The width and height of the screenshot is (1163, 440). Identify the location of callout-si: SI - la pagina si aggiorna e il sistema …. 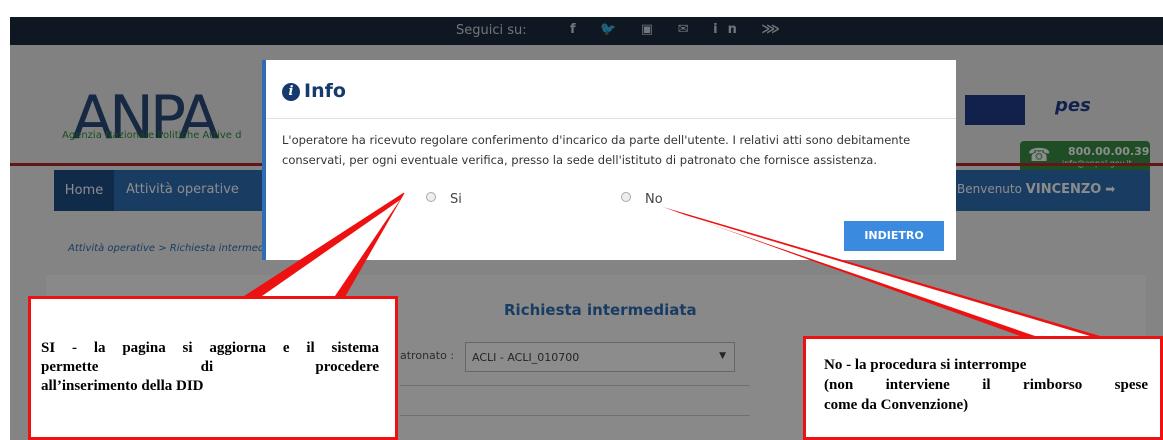
(213, 368).